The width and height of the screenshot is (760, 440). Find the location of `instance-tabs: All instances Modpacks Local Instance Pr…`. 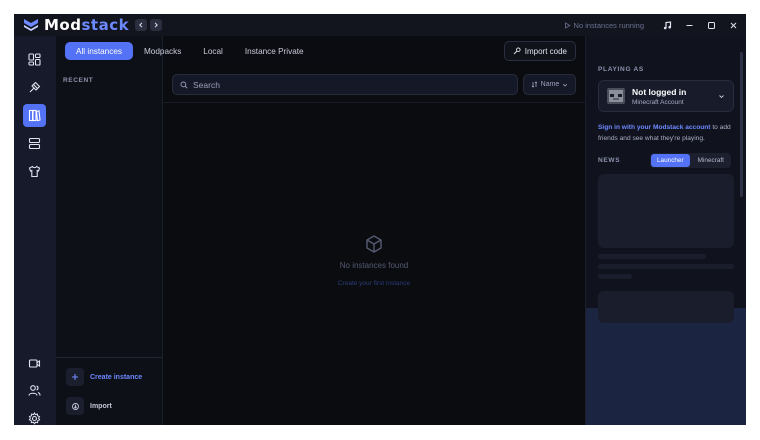

instance-tabs: All instances Modpacks Local Instance Pr… is located at coordinates (320, 51).